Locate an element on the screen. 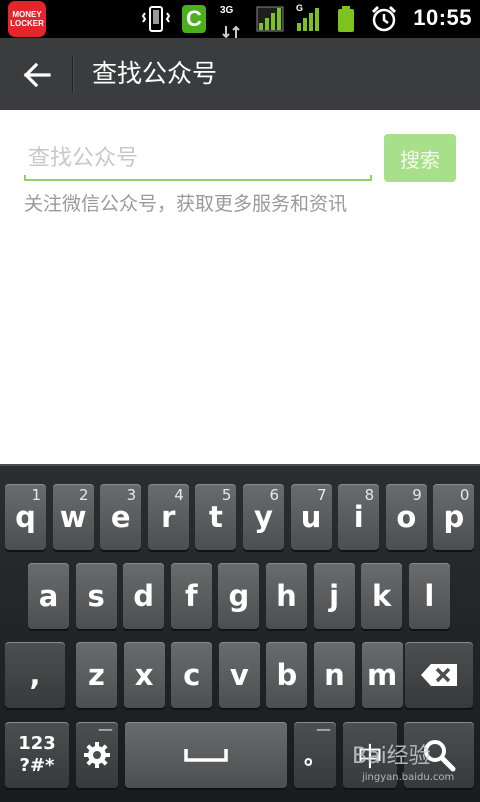 Image resolution: width=480 pixels, height=802 pixels. key-t: 5t is located at coordinates (216, 517).